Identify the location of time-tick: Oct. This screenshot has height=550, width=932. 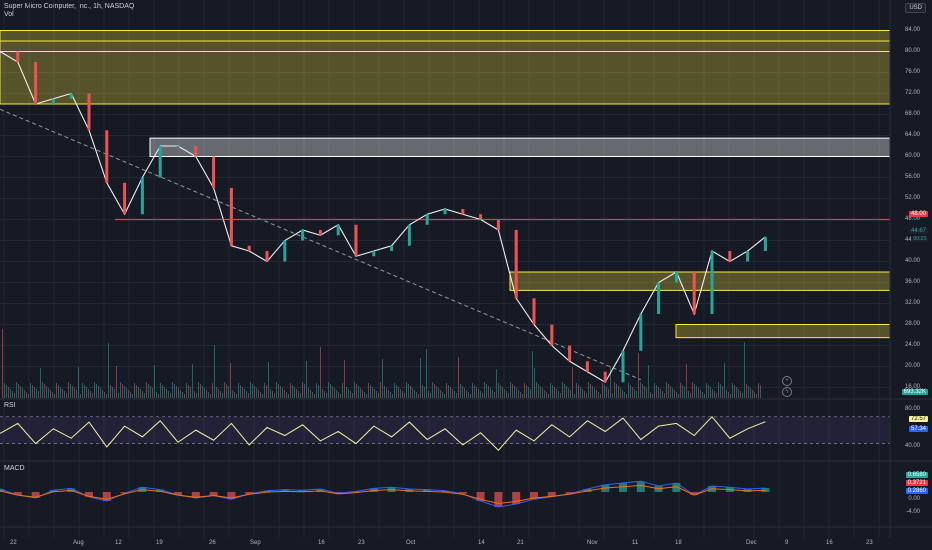
(411, 543).